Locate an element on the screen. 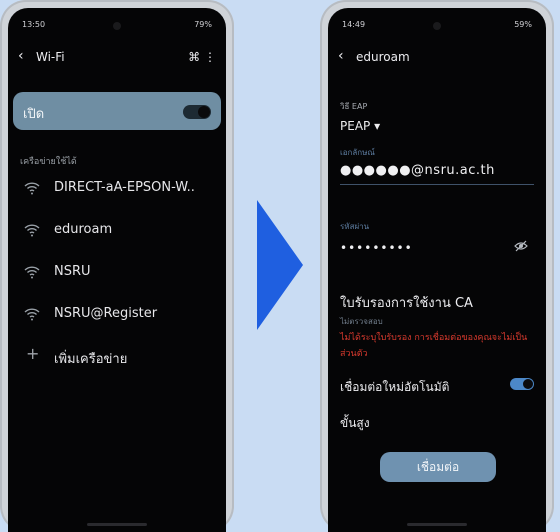 The width and height of the screenshot is (560, 532). status-time: 13:50 is located at coordinates (34, 24).